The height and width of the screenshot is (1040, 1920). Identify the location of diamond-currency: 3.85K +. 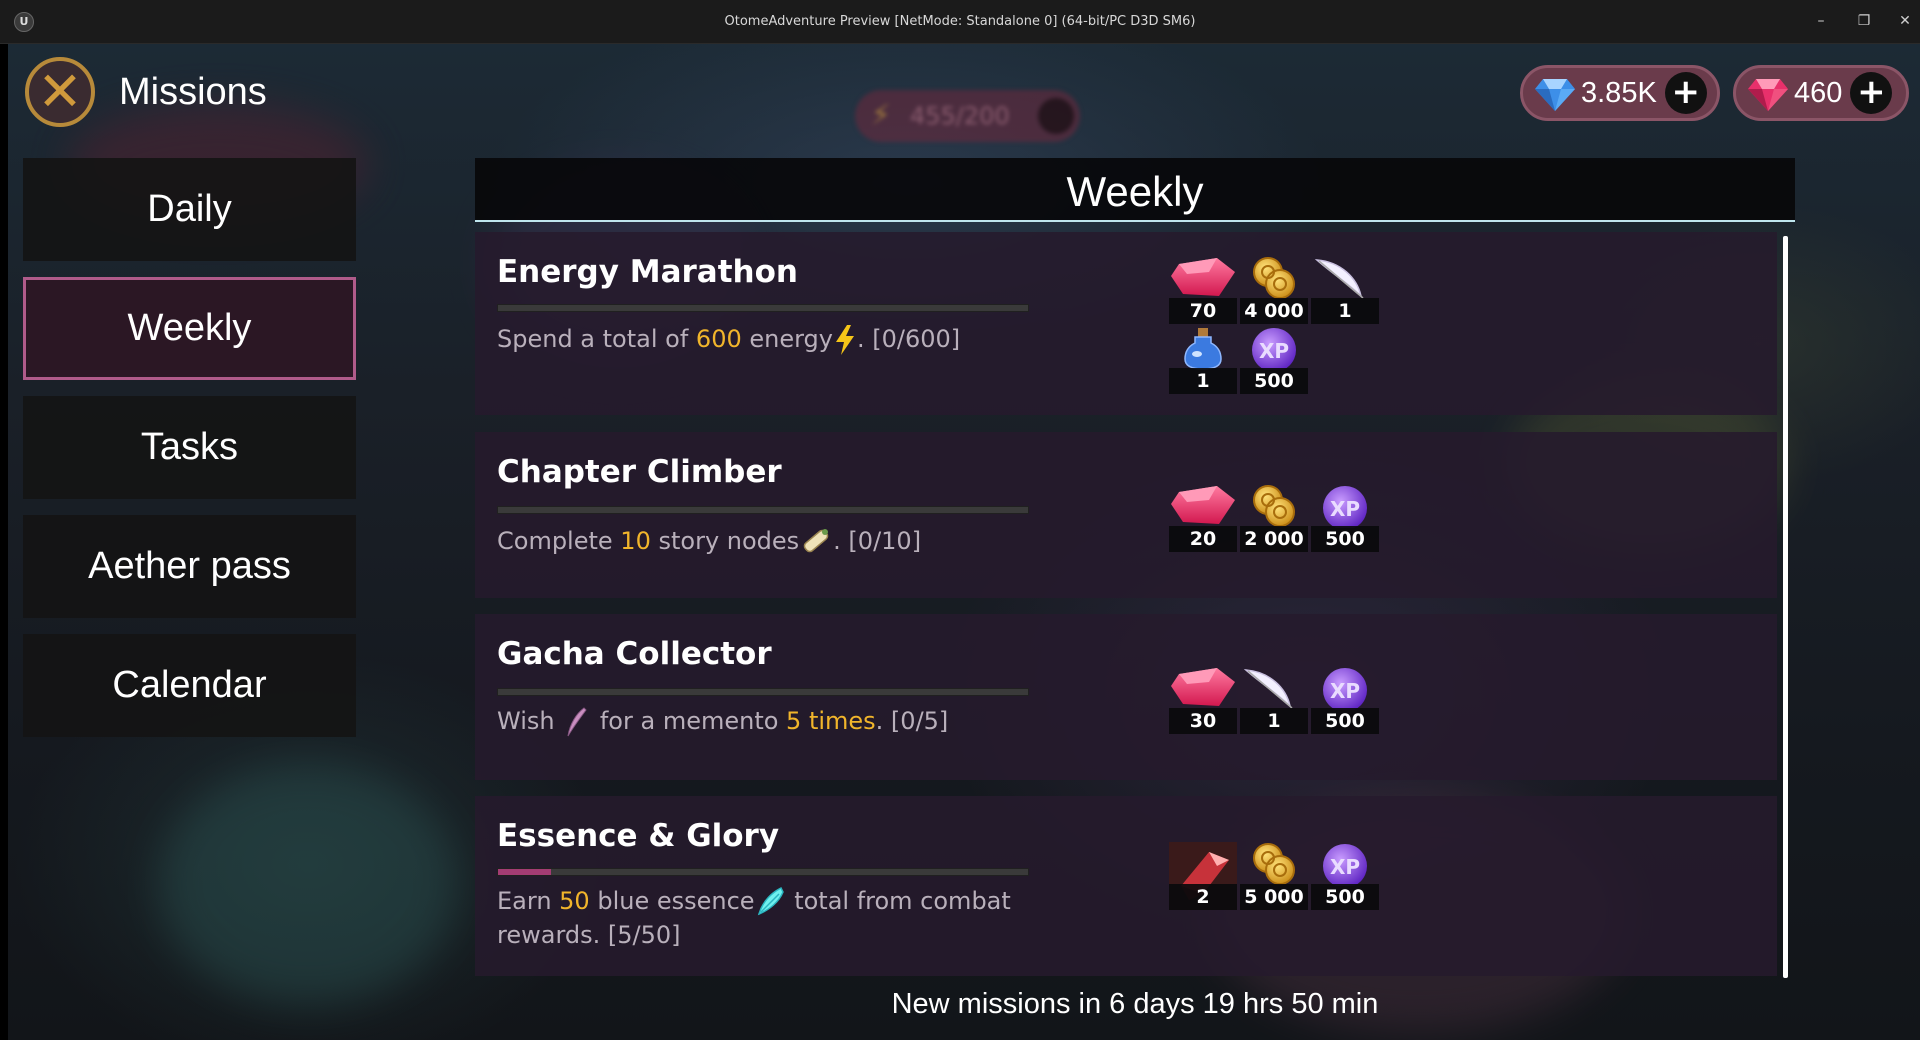
(1620, 93).